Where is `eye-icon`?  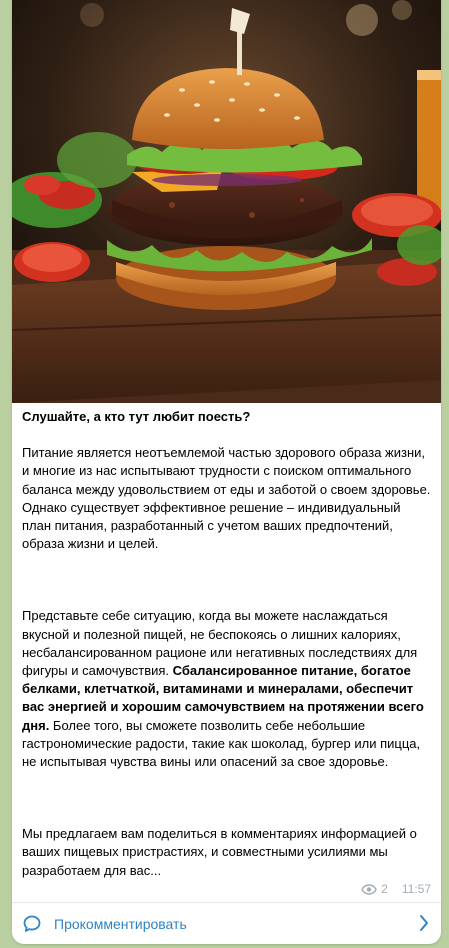 eye-icon is located at coordinates (369, 889).